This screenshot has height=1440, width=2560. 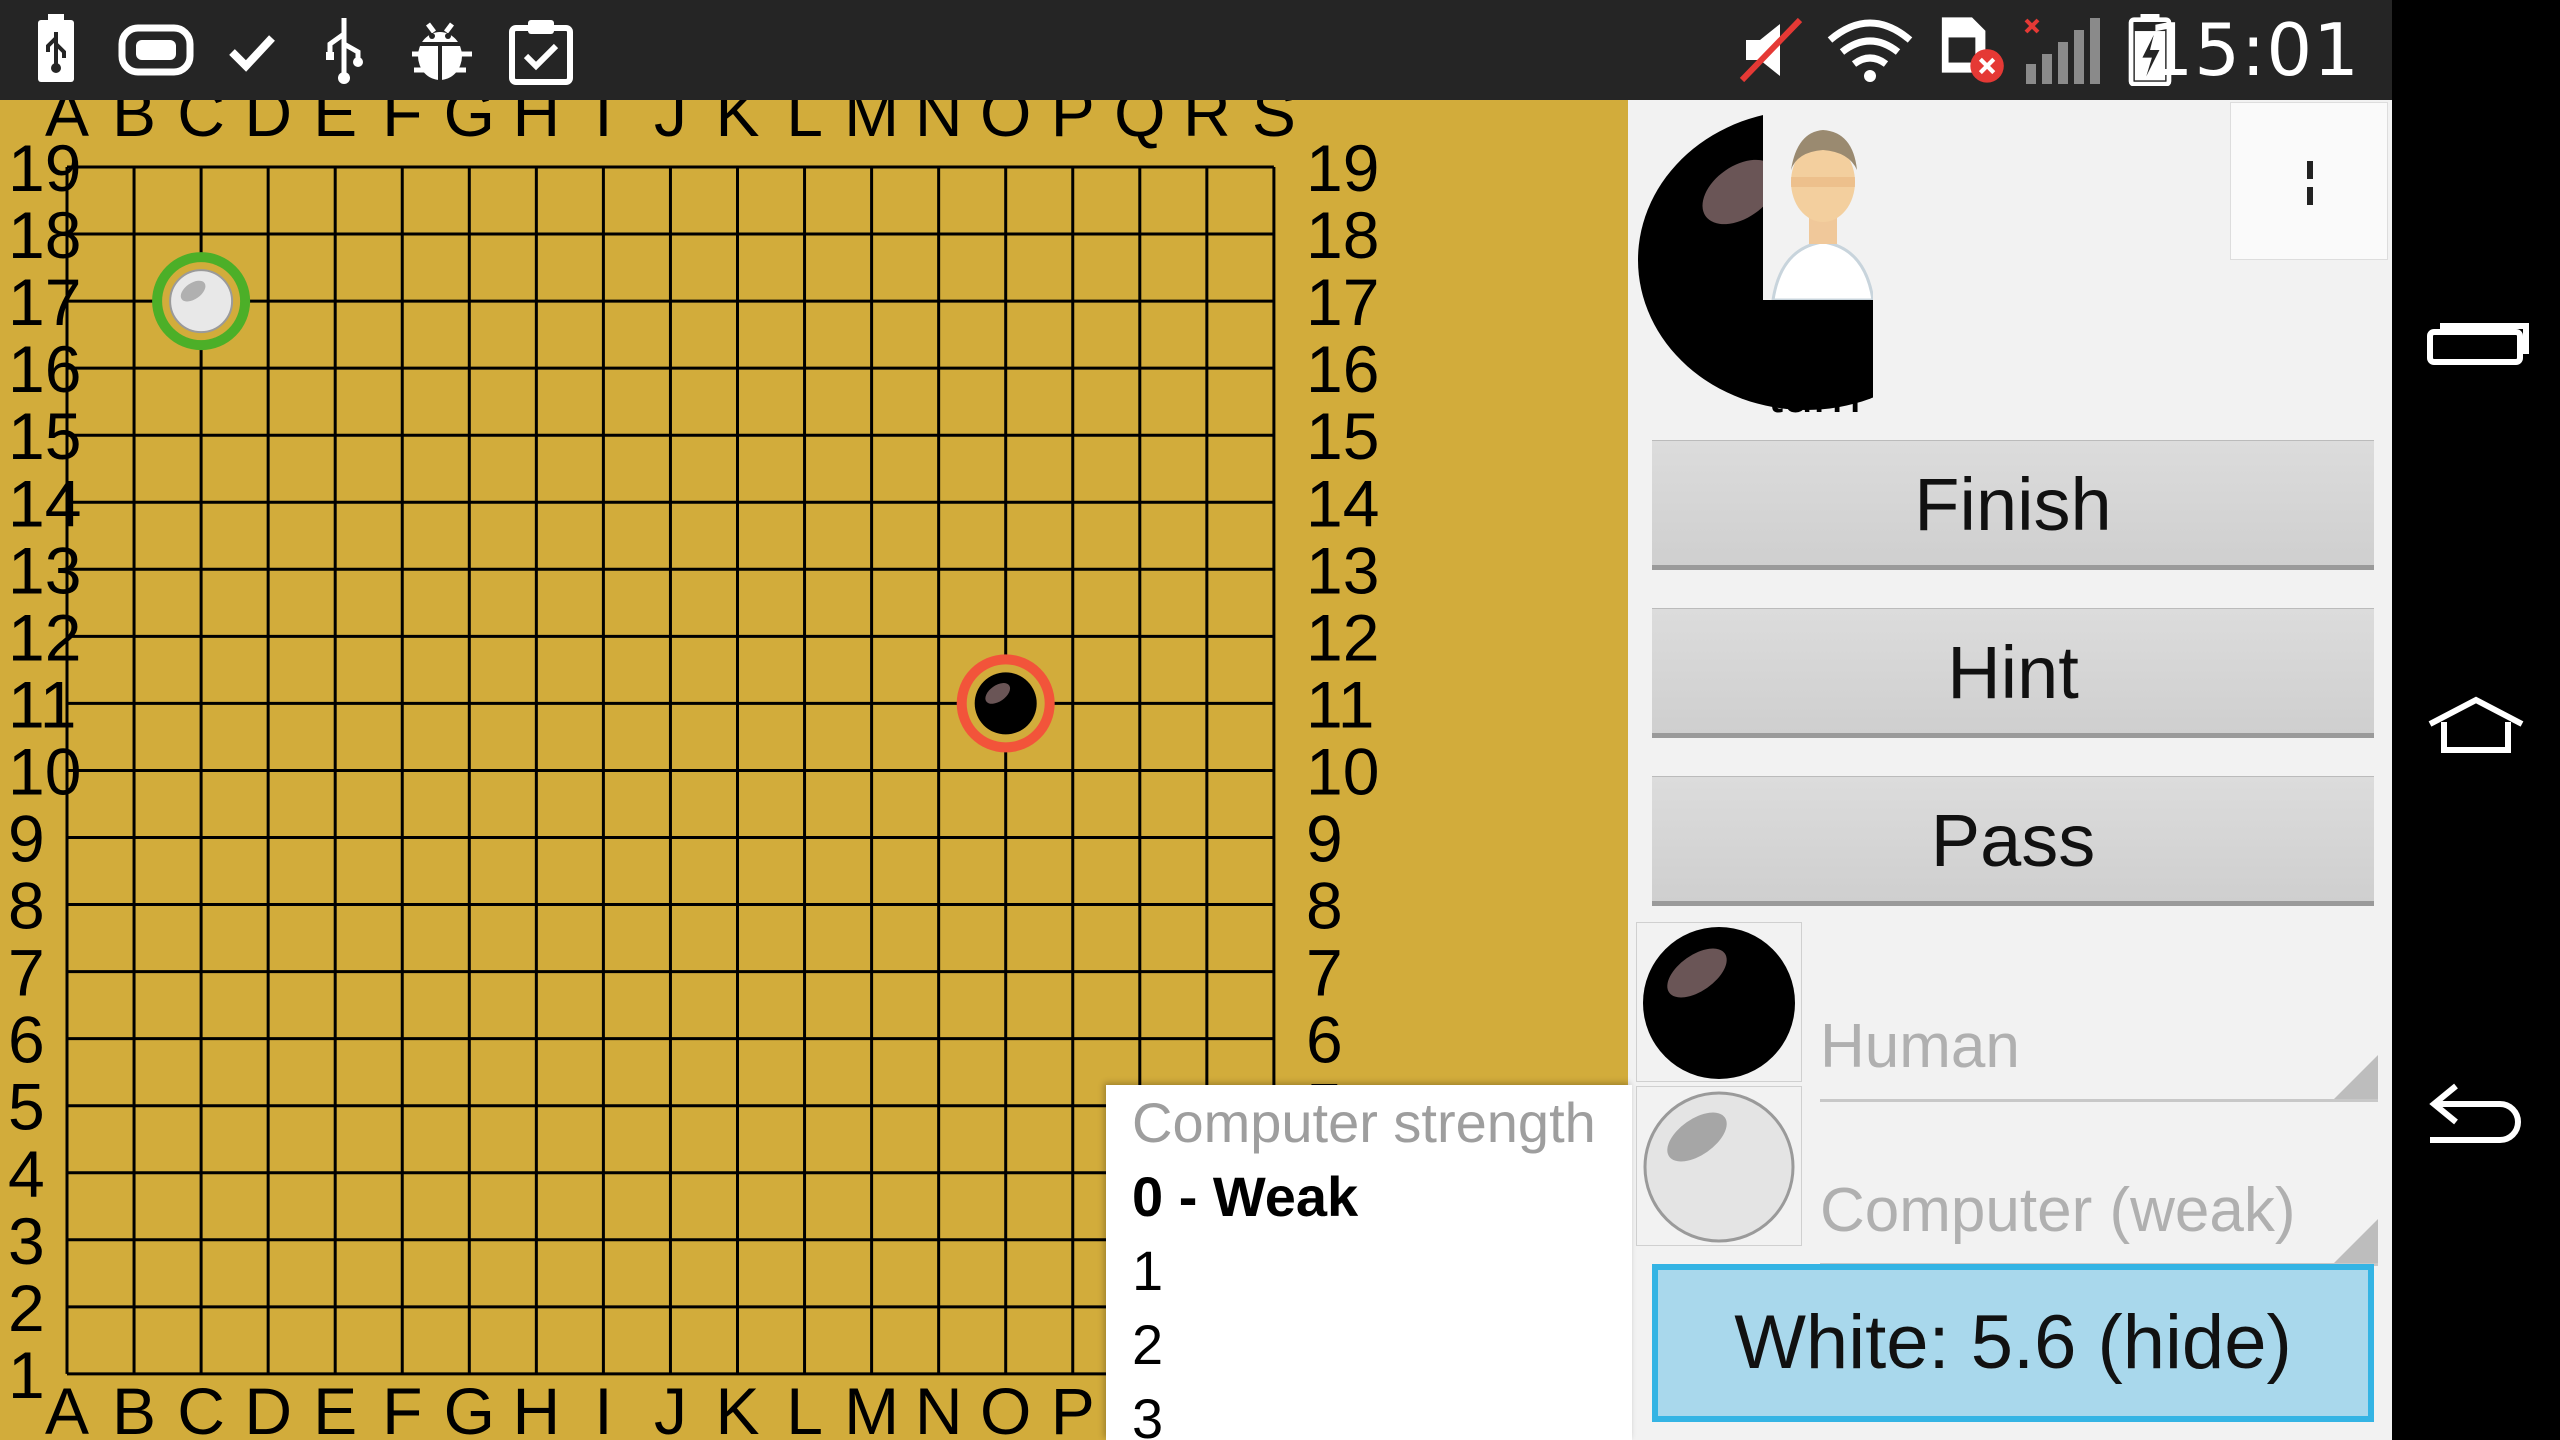 I want to click on sim-error-icon, so click(x=1972, y=50).